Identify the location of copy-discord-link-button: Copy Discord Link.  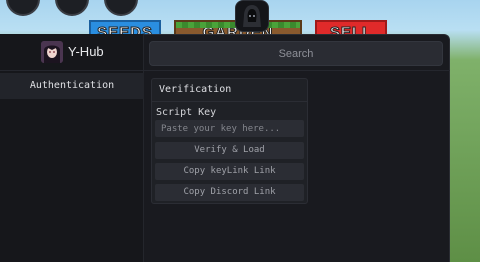
(229, 192).